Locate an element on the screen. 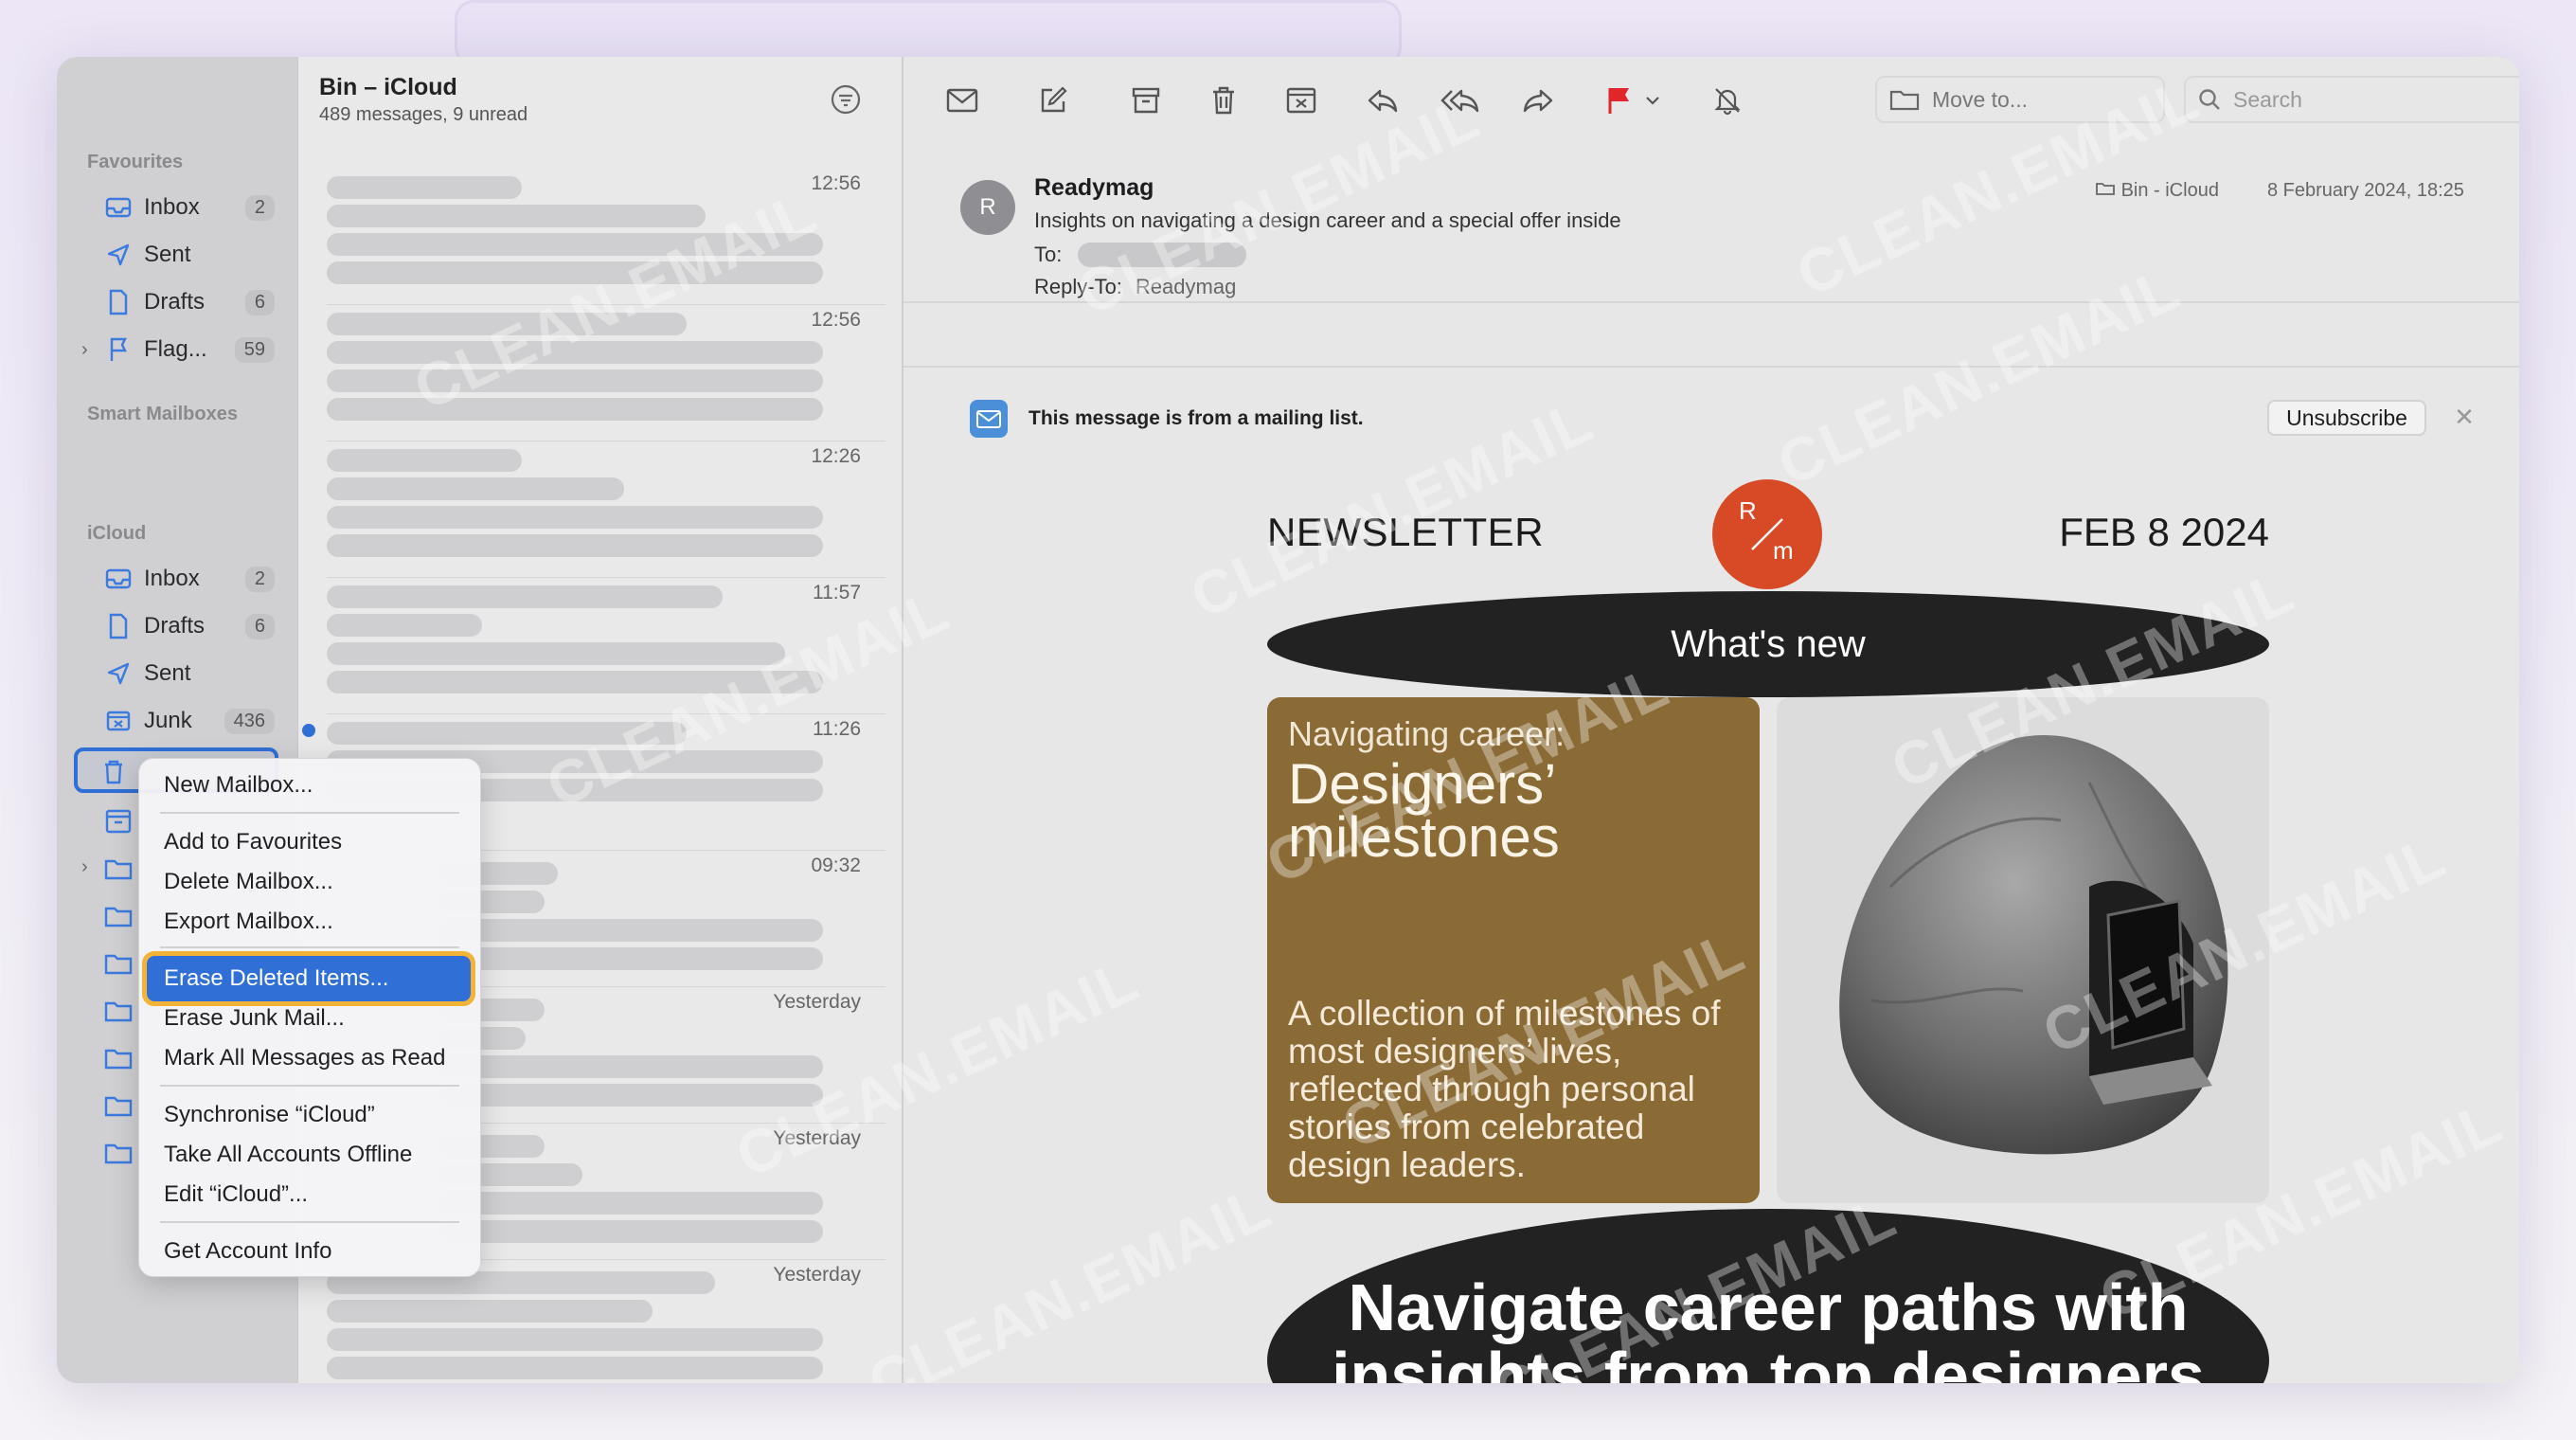 This screenshot has width=2576, height=1440. reply-all-icon is located at coordinates (1459, 101).